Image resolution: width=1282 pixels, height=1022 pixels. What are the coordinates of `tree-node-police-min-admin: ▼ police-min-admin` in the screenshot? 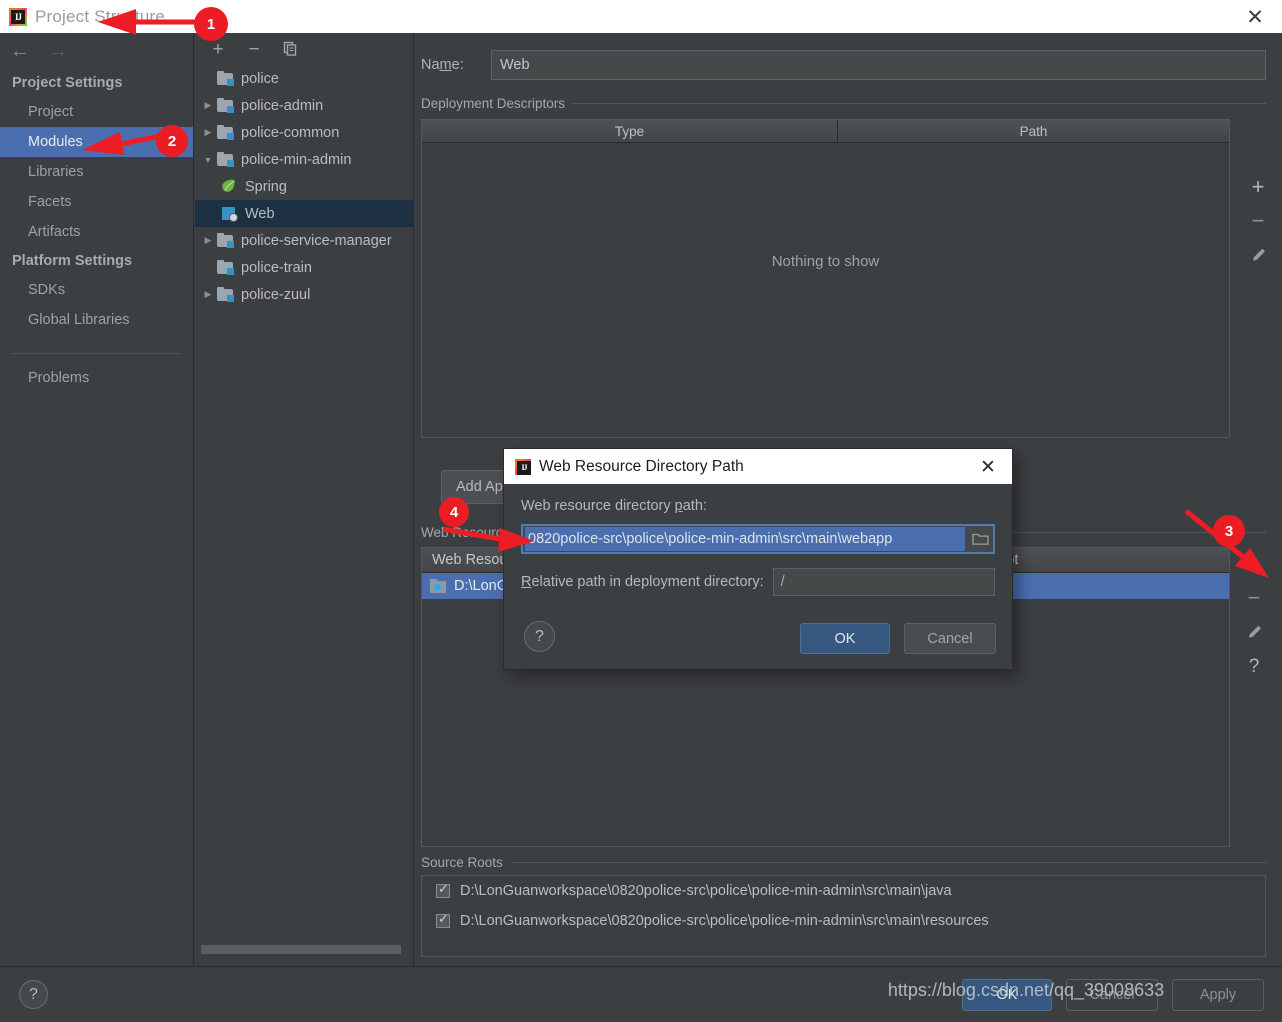 It's located at (304, 159).